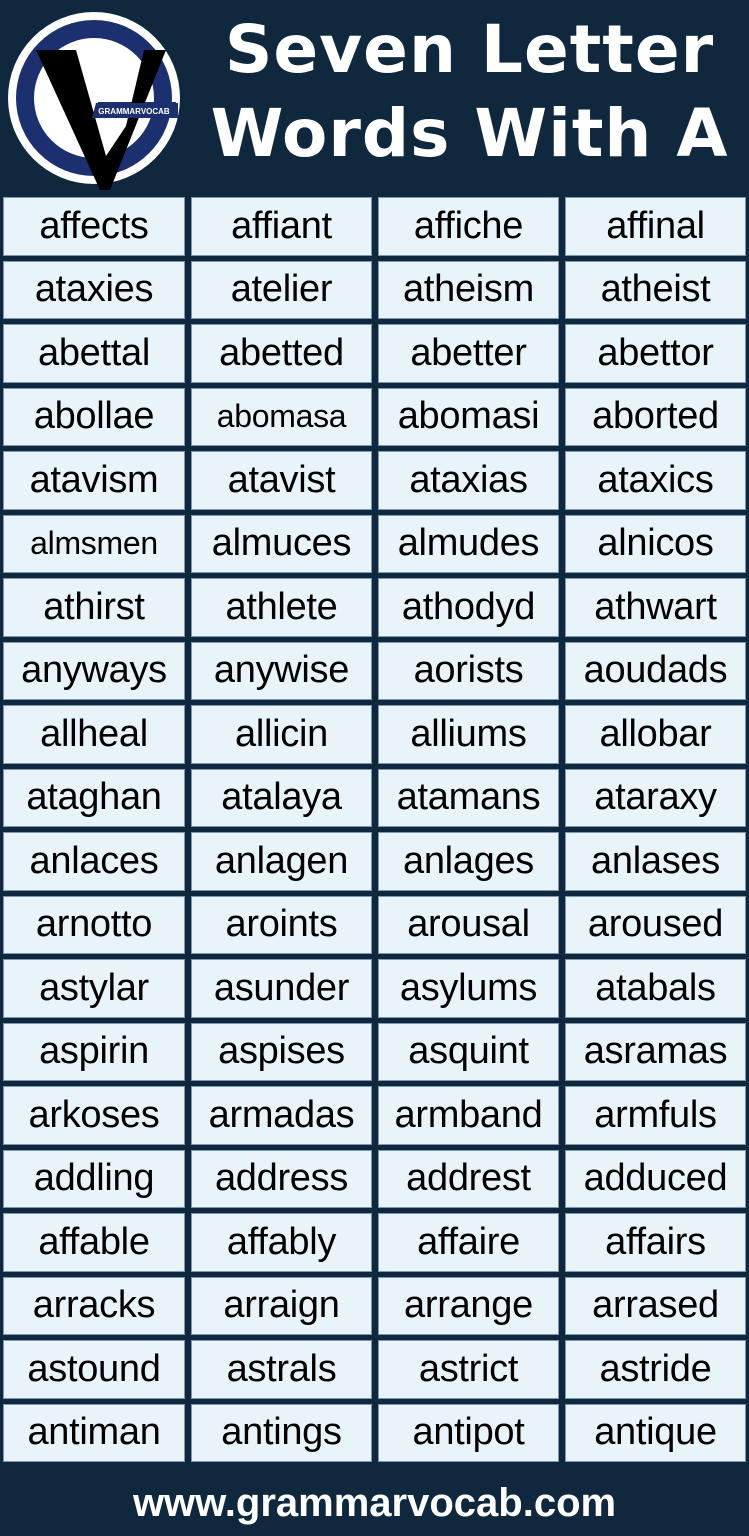 The image size is (749, 1536). Describe the element at coordinates (468, 1242) in the screenshot. I see `word-cell: affaire` at that location.